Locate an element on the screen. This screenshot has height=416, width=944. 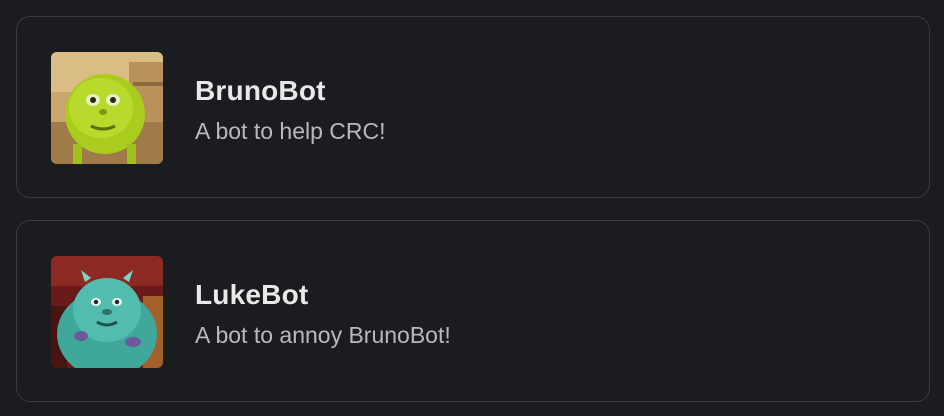
brunobot-avatar is located at coordinates (107, 108).